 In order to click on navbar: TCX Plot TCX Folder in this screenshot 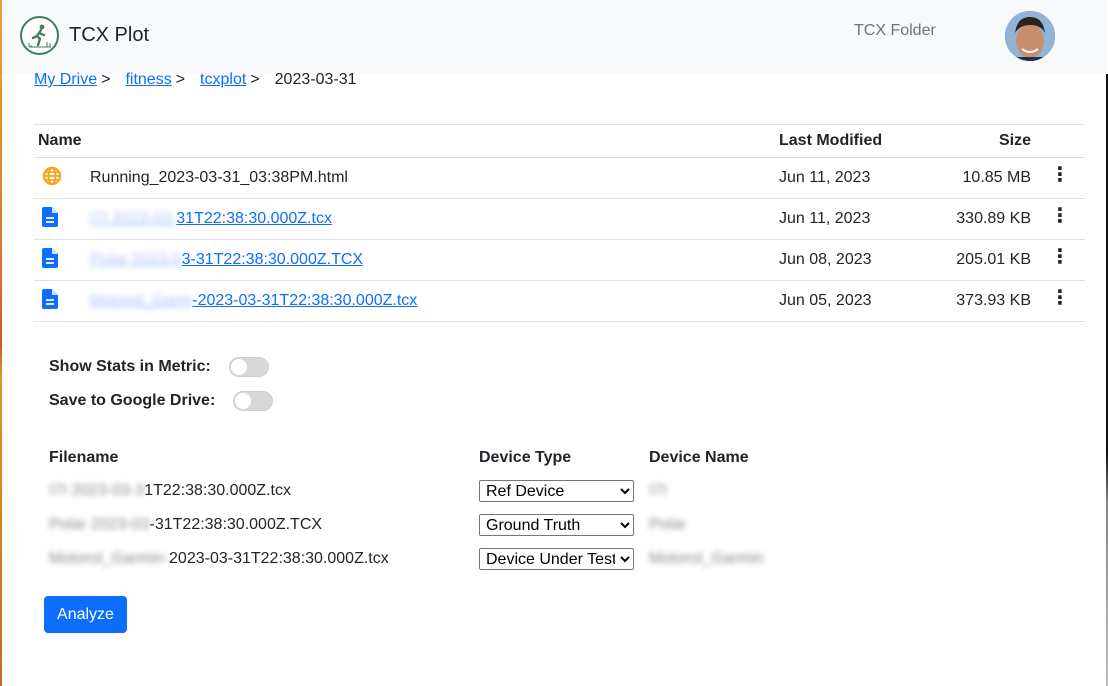, I will do `click(554, 37)`.